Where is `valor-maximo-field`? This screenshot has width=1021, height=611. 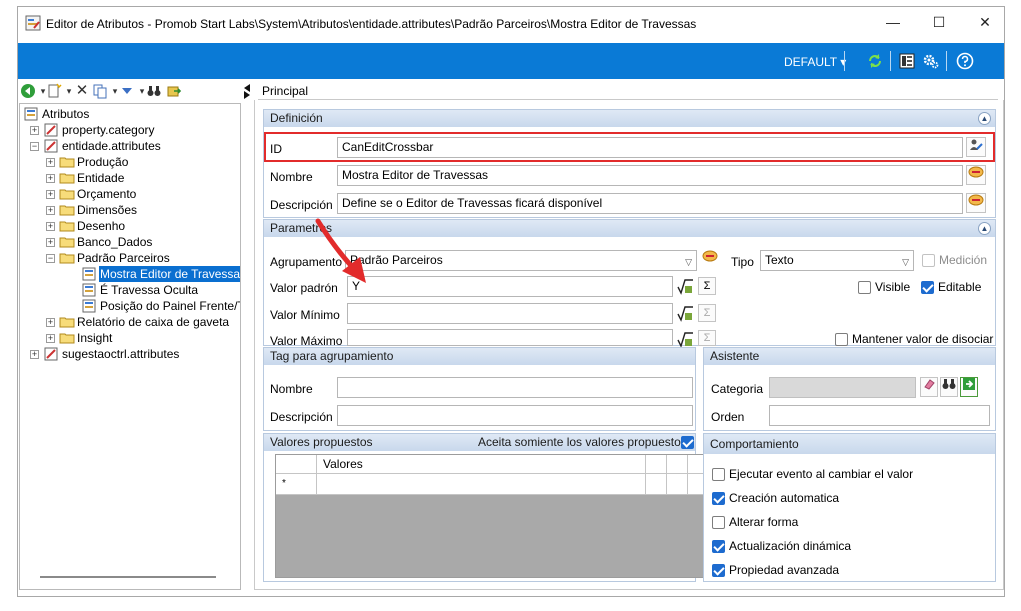 valor-maximo-field is located at coordinates (510, 337).